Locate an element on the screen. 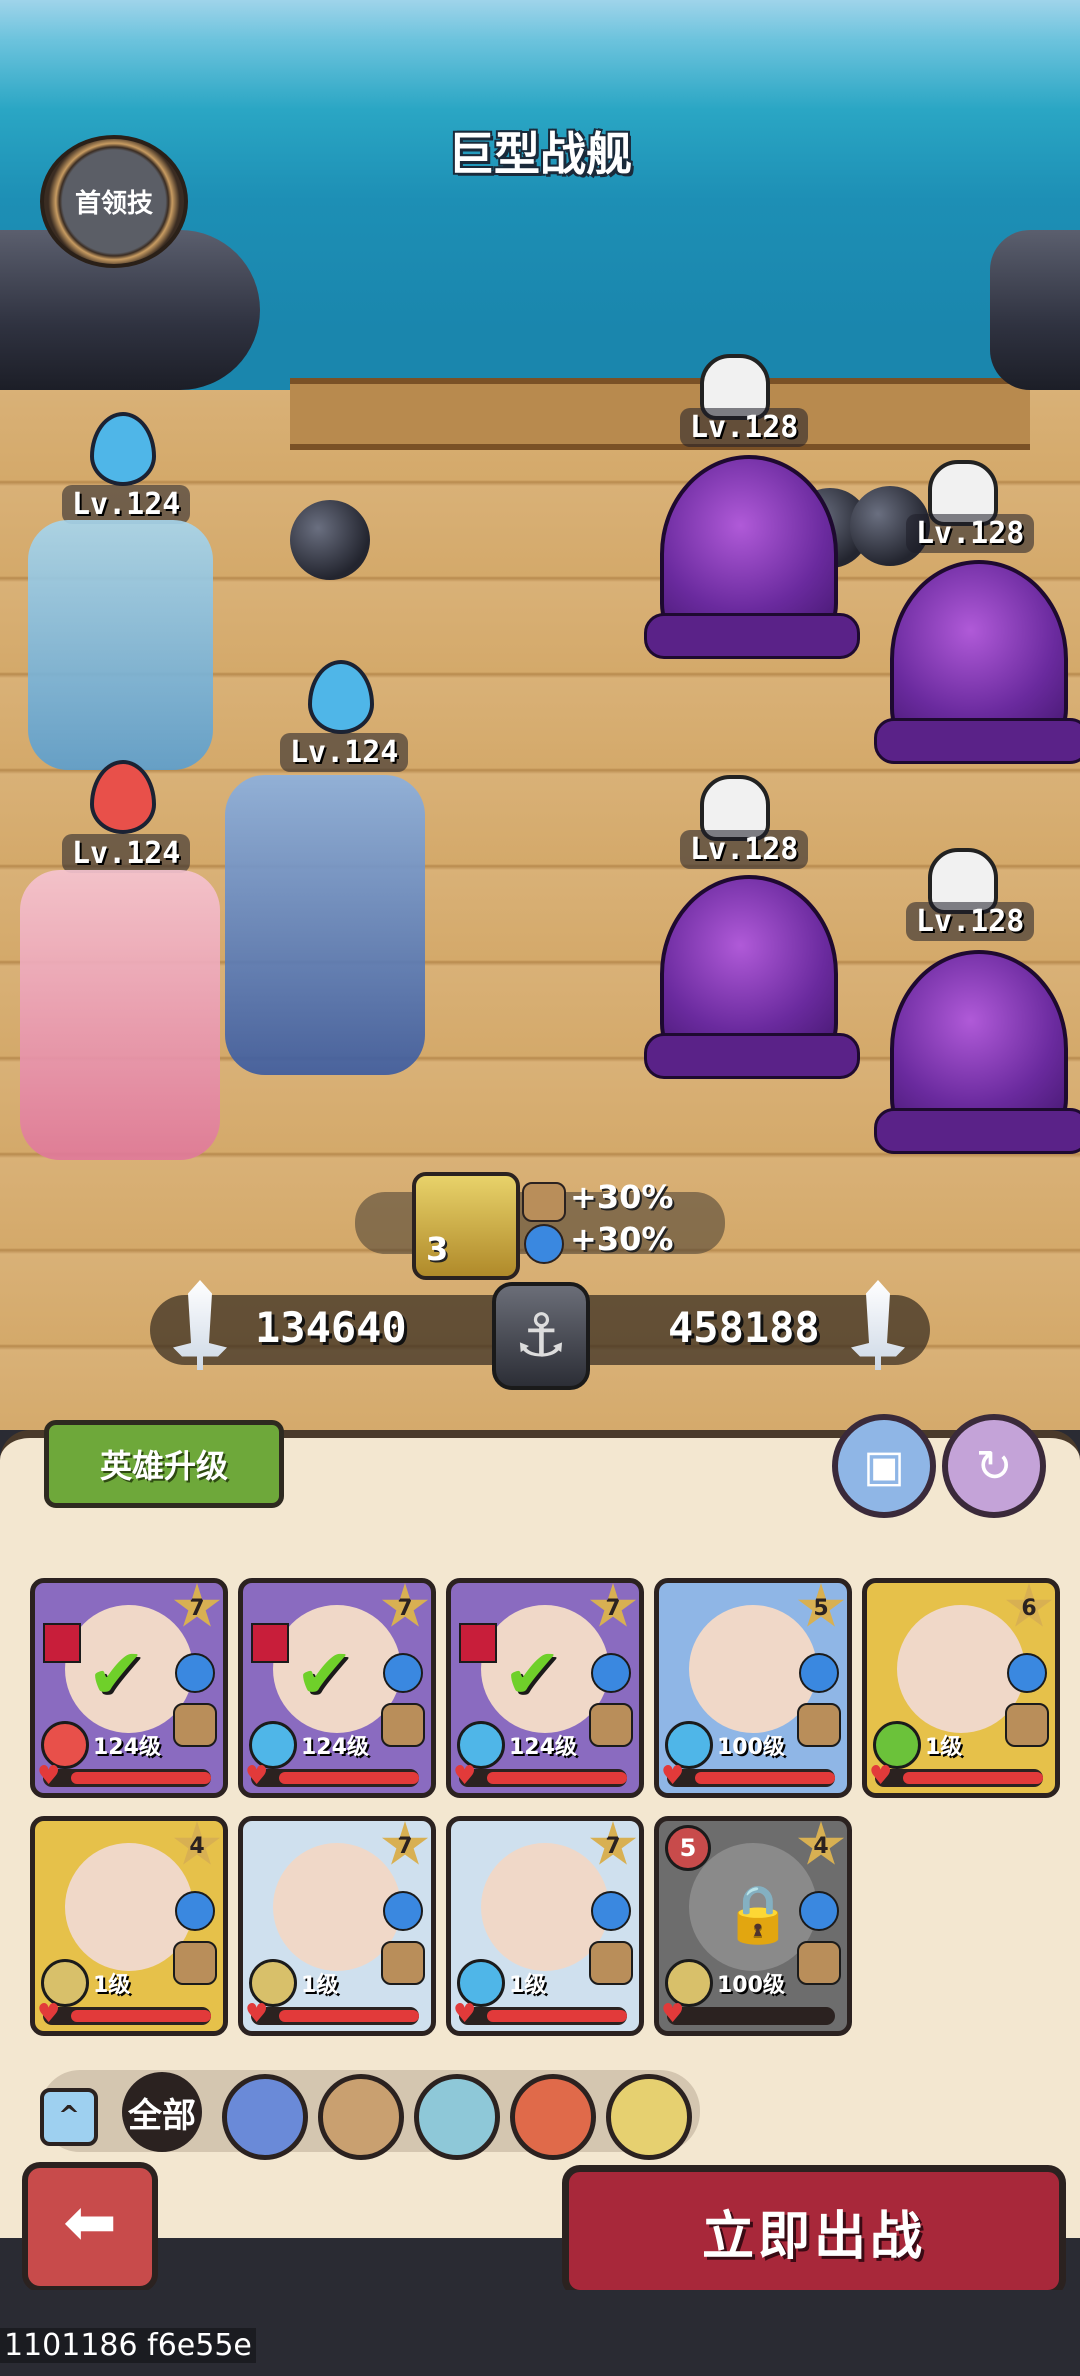 Image resolution: width=1080 pixels, height=2376 pixels. back-arrow-icon: ⬅ is located at coordinates (90, 2223).